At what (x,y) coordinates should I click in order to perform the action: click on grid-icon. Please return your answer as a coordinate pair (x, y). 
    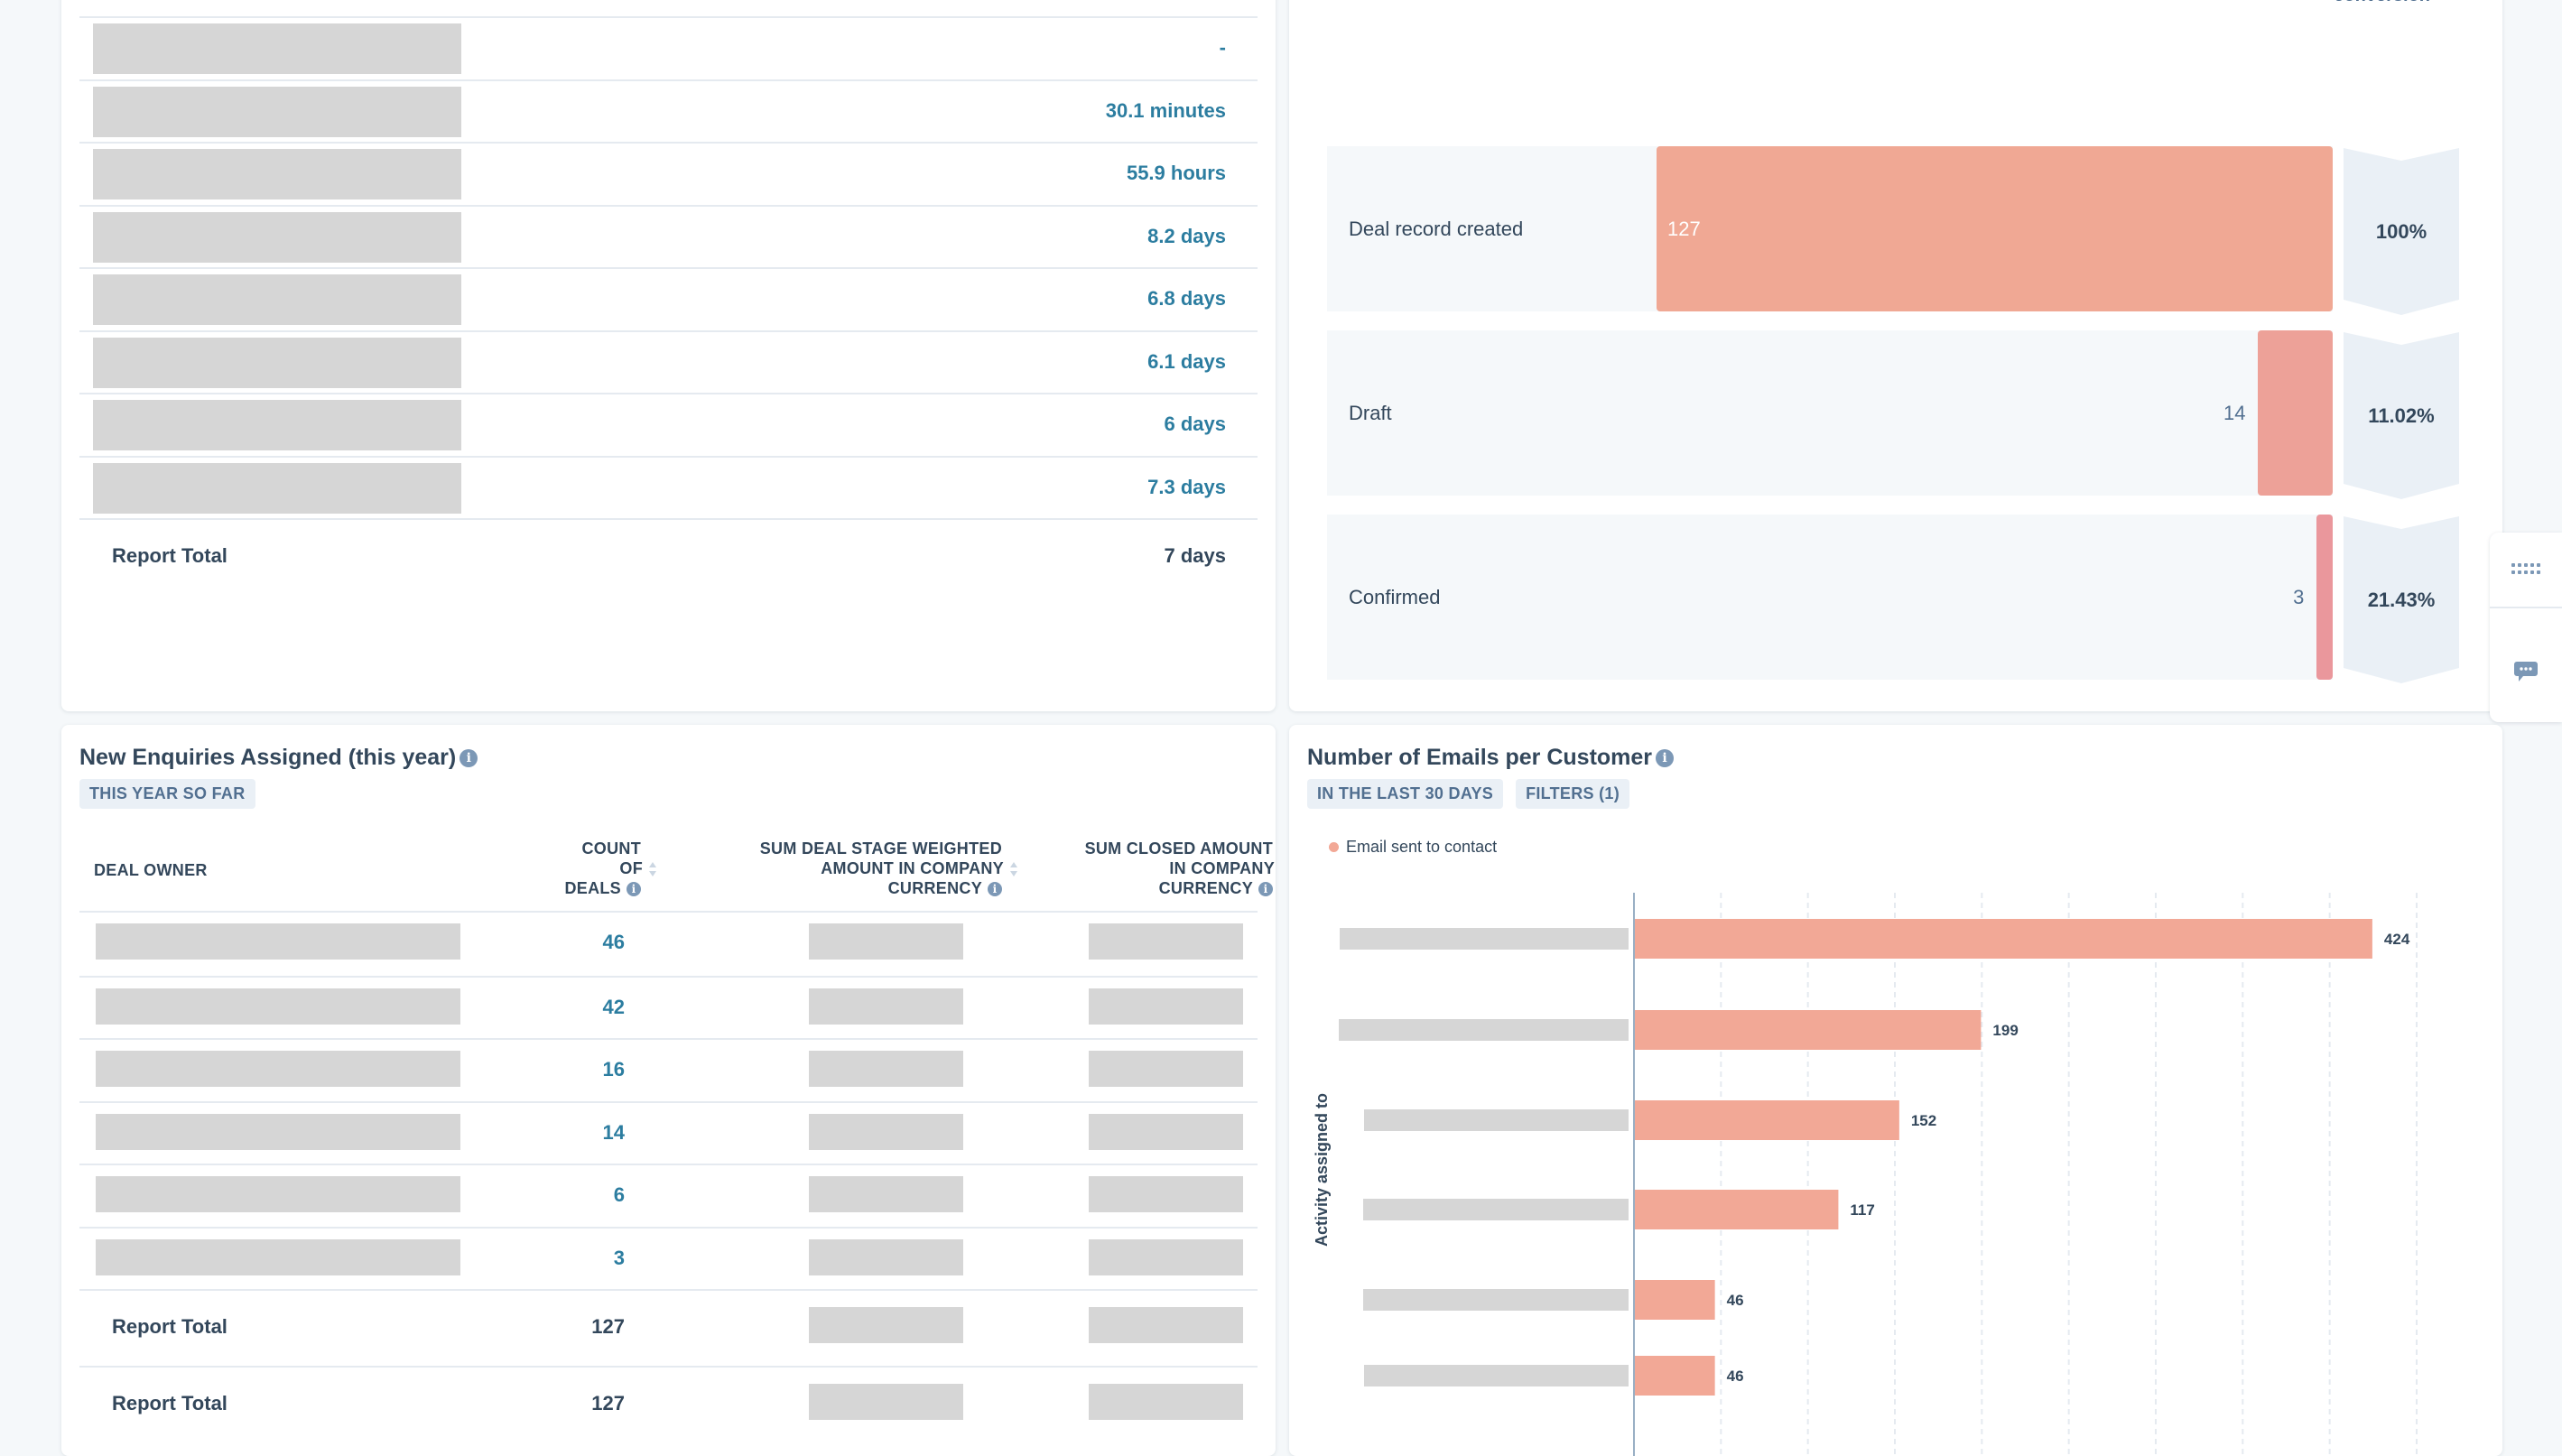
    Looking at the image, I should click on (2525, 569).